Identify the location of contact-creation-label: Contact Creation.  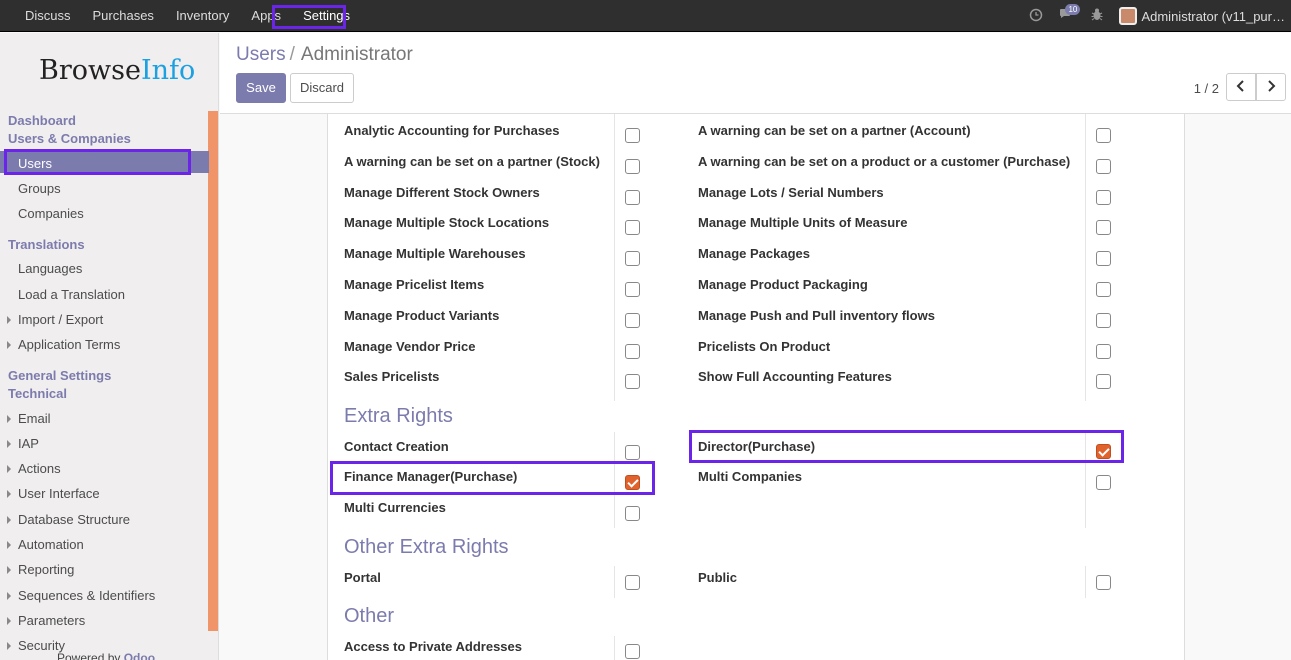
(396, 446).